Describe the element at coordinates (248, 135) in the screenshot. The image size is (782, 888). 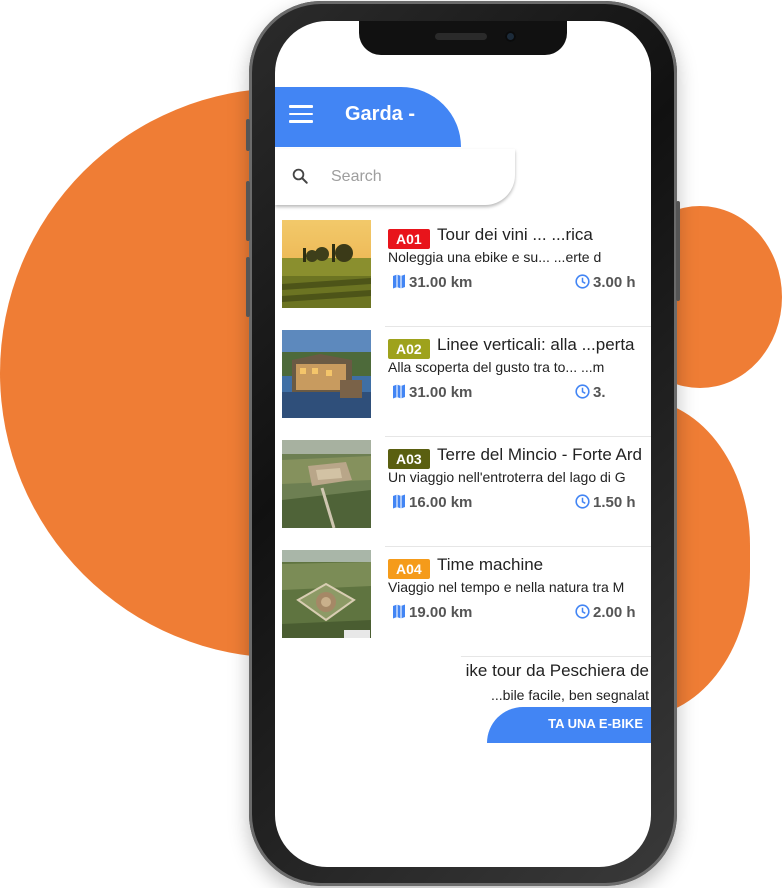
I see `mute-switch` at that location.